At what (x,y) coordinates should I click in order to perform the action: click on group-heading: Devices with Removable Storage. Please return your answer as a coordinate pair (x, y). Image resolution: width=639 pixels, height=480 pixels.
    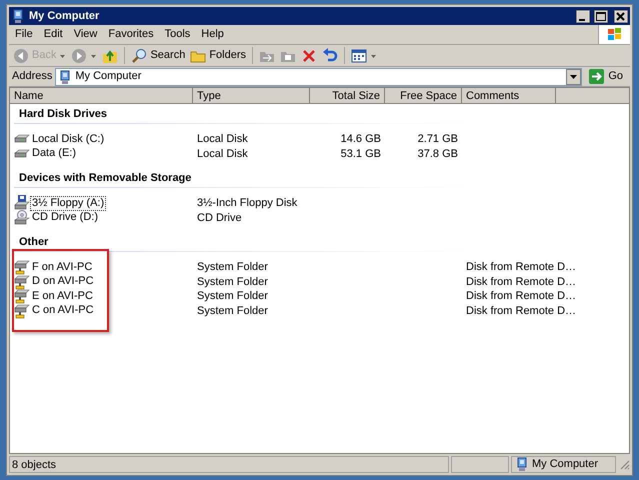
    Looking at the image, I should click on (319, 178).